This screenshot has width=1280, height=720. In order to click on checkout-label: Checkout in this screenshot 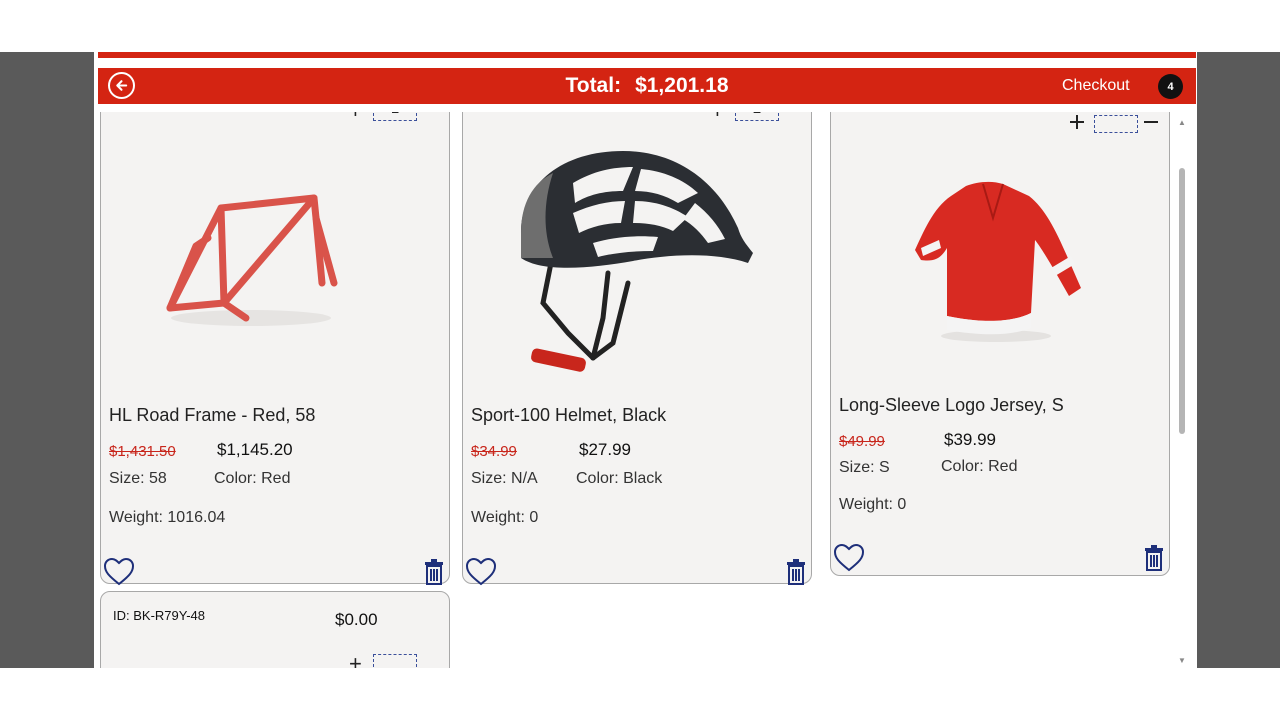, I will do `click(1096, 85)`.